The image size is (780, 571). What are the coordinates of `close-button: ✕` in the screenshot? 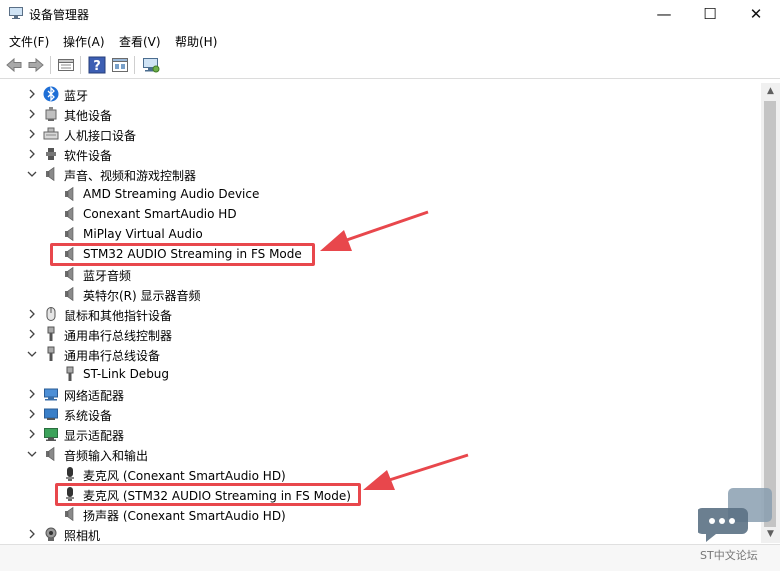 It's located at (756, 14).